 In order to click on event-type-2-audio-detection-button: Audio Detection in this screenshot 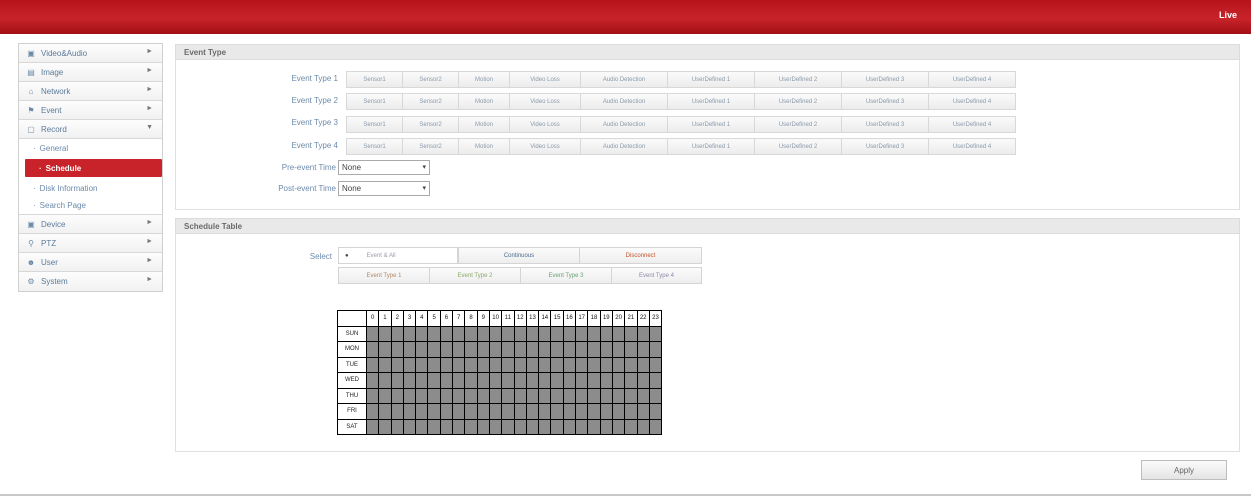, I will do `click(624, 101)`.